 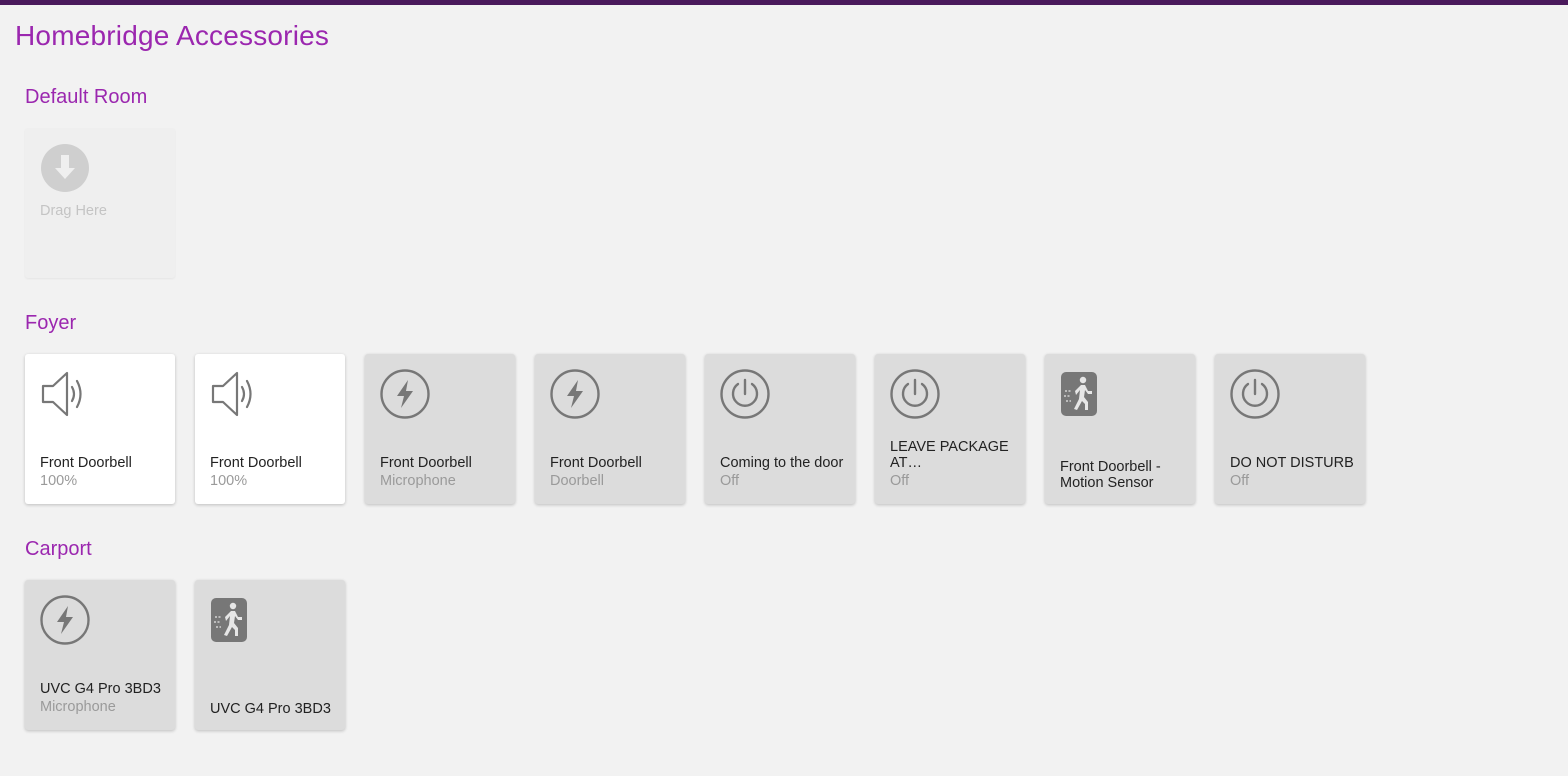 I want to click on accessory-tile: UVC G4 Pro 3BD3, so click(x=270, y=655).